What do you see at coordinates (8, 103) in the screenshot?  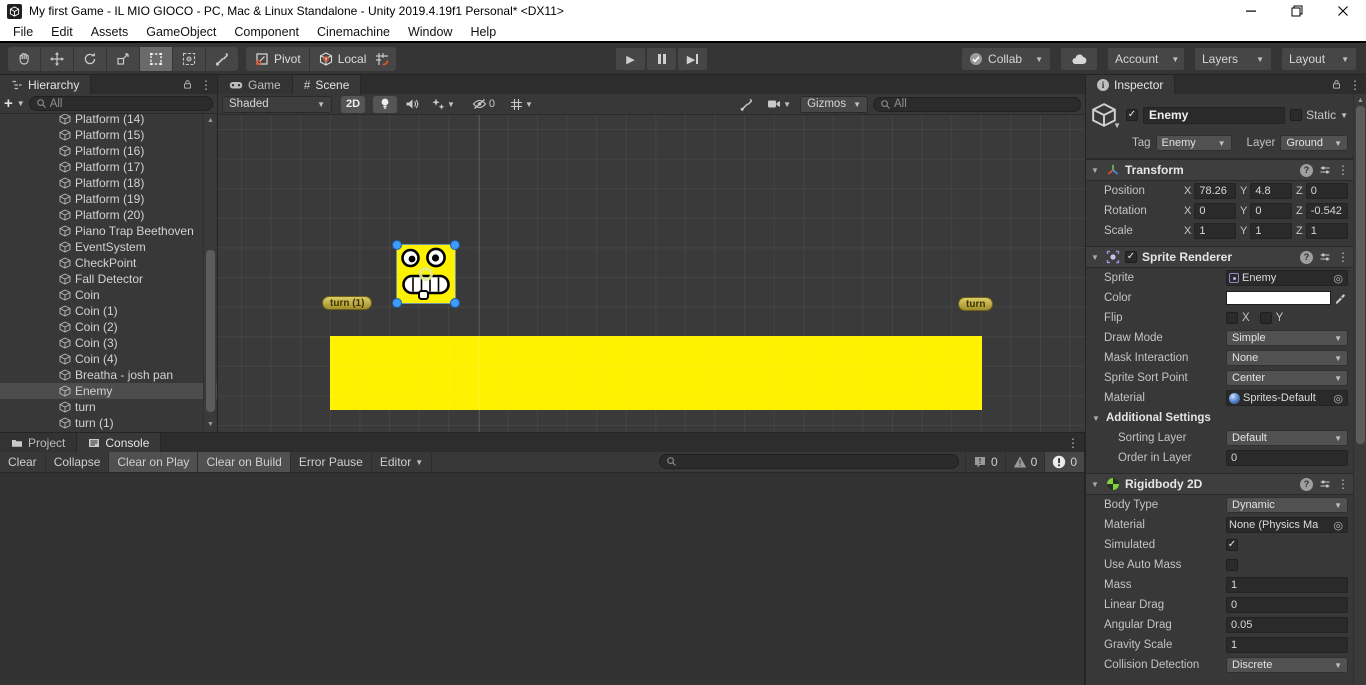 I see `add-gameobject-button: +` at bounding box center [8, 103].